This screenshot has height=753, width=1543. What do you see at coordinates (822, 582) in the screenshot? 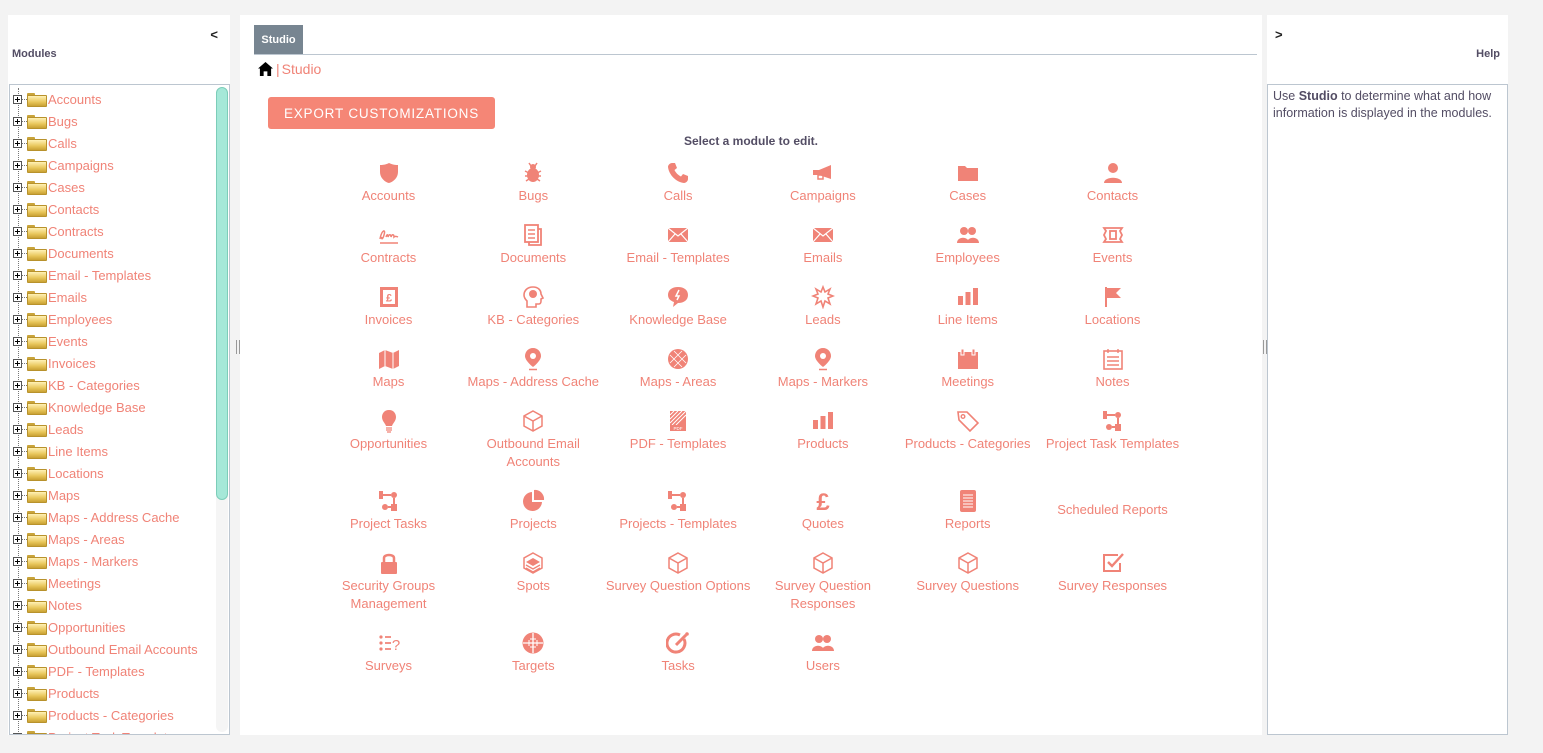
I see `module-survey-question-responses: Survey Question Responses` at bounding box center [822, 582].